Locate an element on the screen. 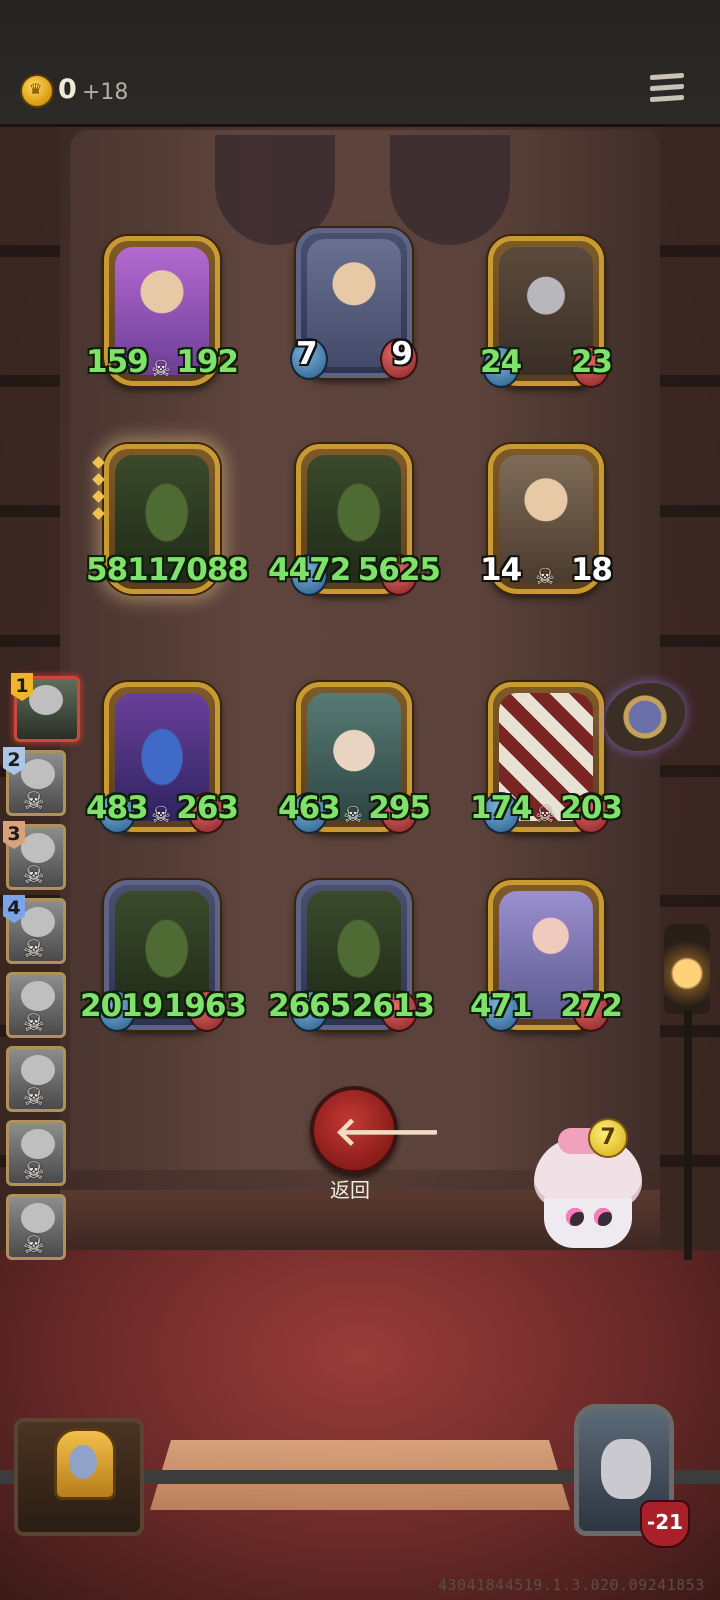  lantern-decor is located at coordinates (687, 969).